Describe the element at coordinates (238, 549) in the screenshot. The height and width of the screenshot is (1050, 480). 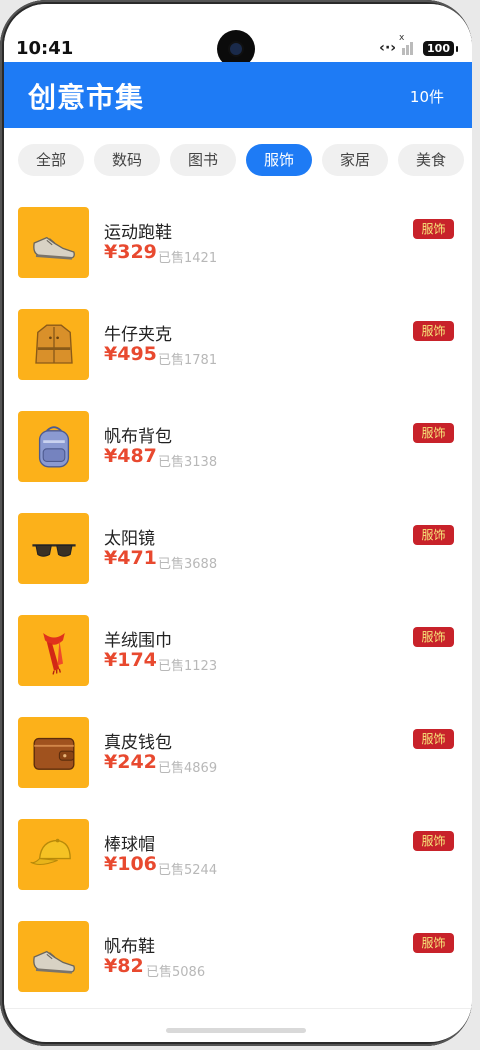
I see `product-row: 太阳镜 ¥471 已售3688 服饰` at that location.